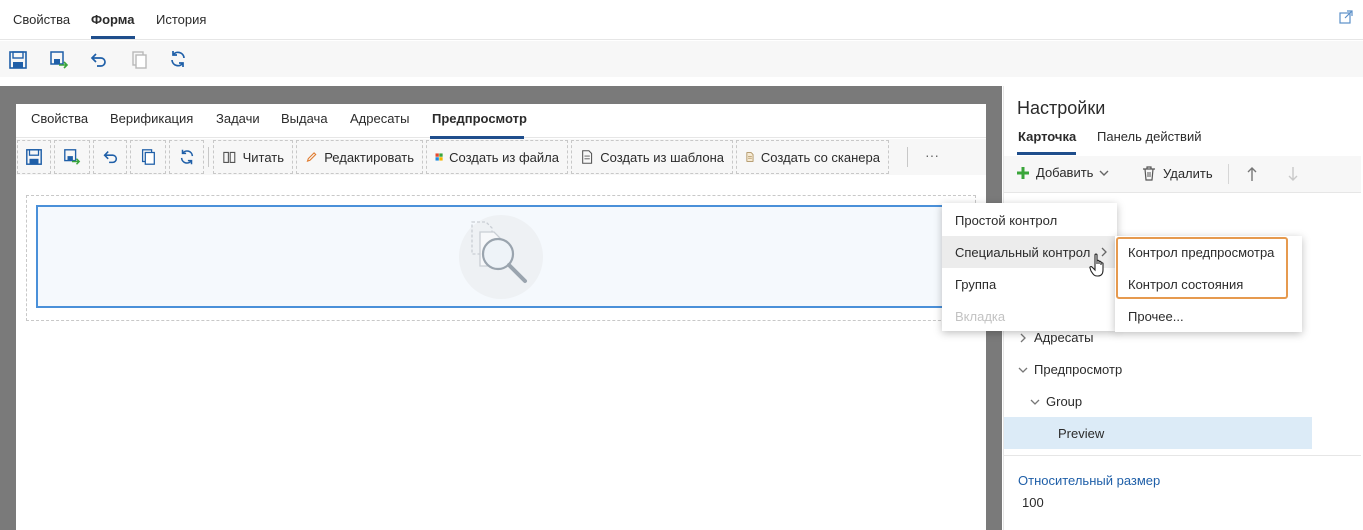  Describe the element at coordinates (229, 157) in the screenshot. I see `book-icon` at that location.